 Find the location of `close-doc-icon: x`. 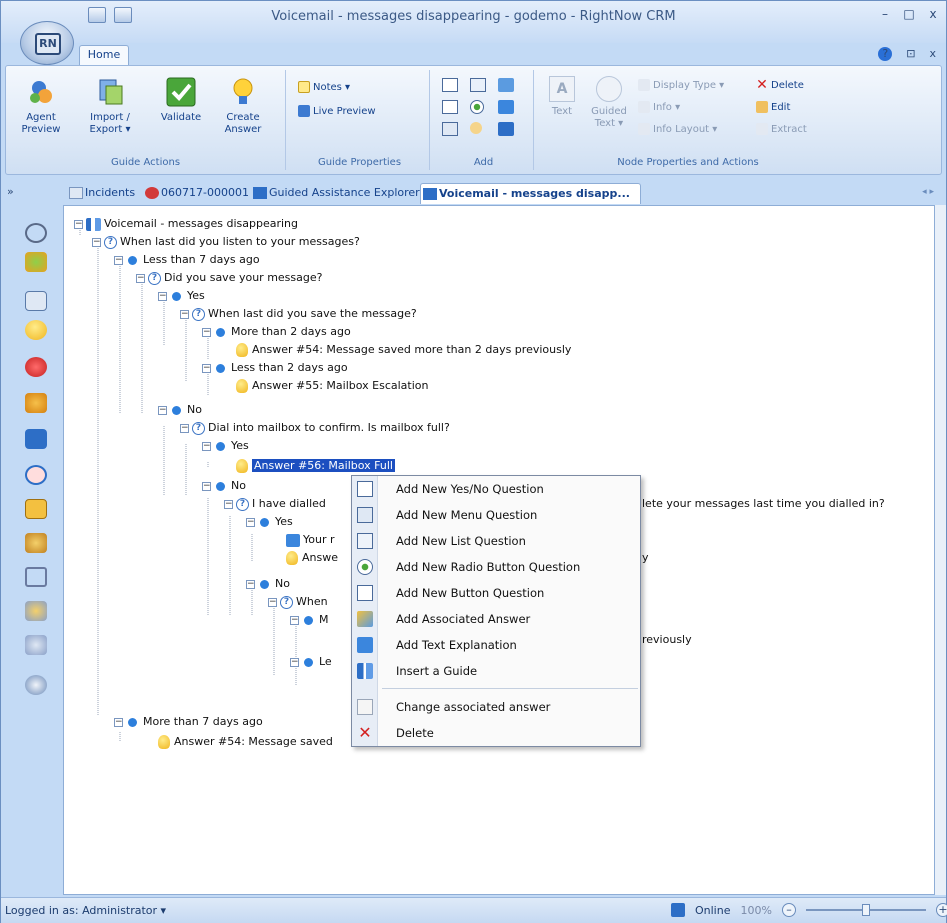

close-doc-icon: x is located at coordinates (932, 54).